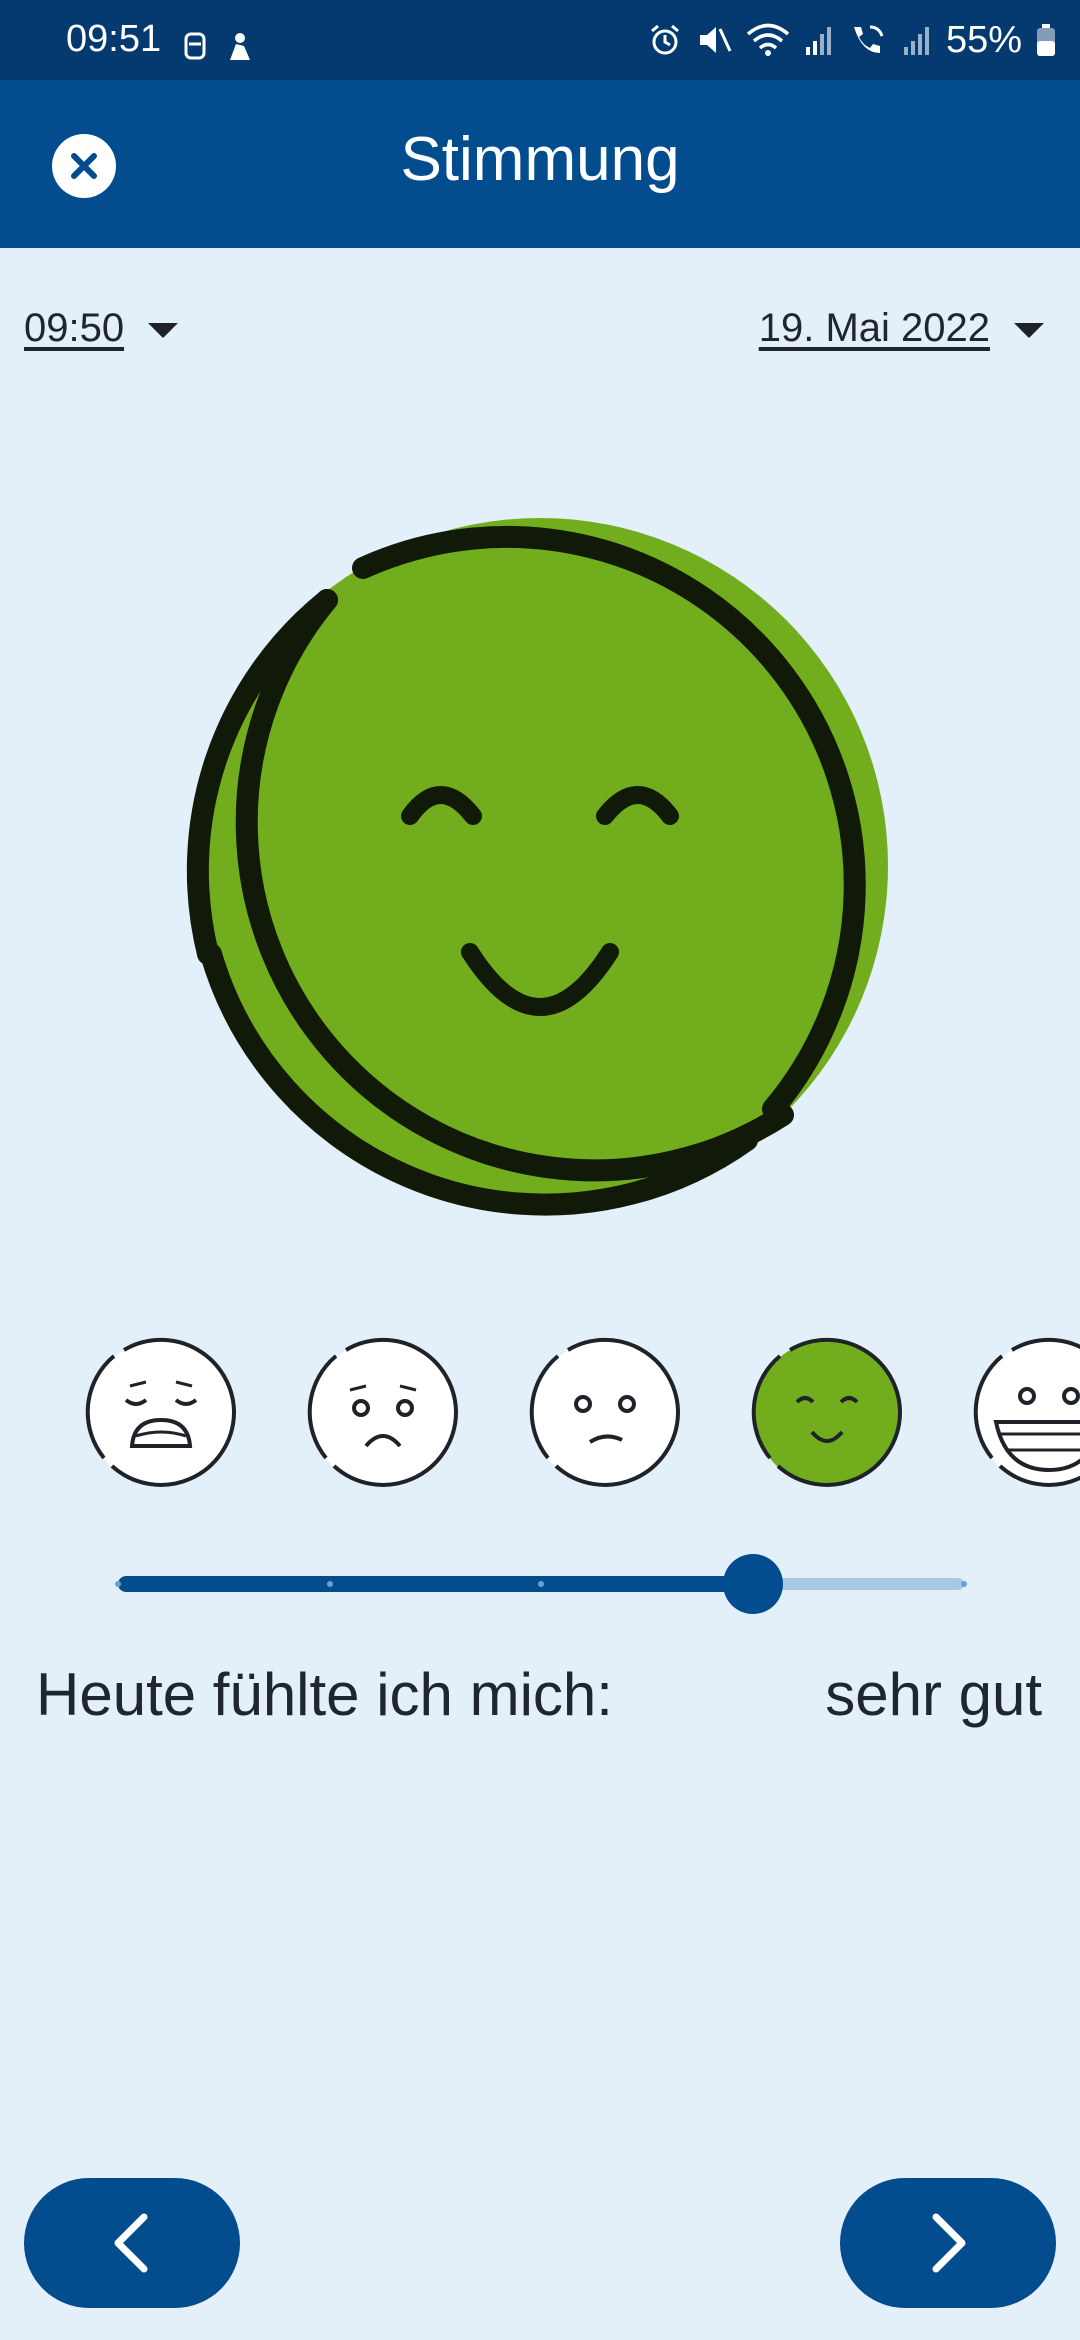 Image resolution: width=1080 pixels, height=2340 pixels. What do you see at coordinates (114, 39) in the screenshot?
I see `status-time: 09:51` at bounding box center [114, 39].